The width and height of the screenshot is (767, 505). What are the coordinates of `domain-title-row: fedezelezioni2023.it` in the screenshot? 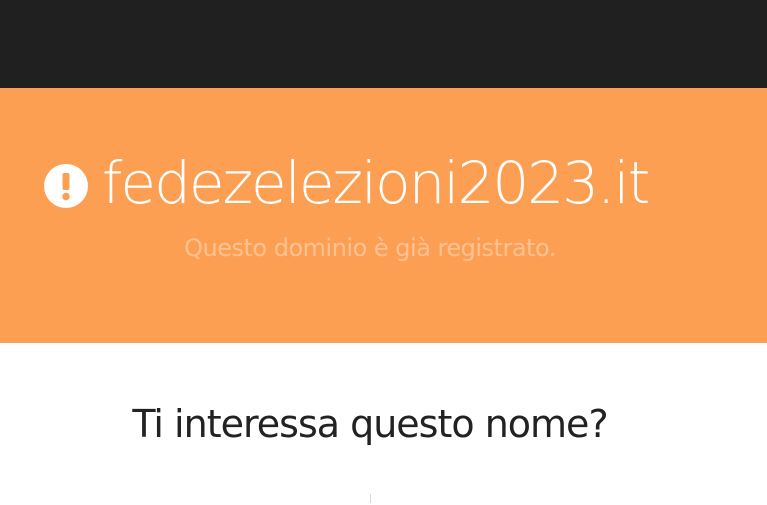 It's located at (347, 183).